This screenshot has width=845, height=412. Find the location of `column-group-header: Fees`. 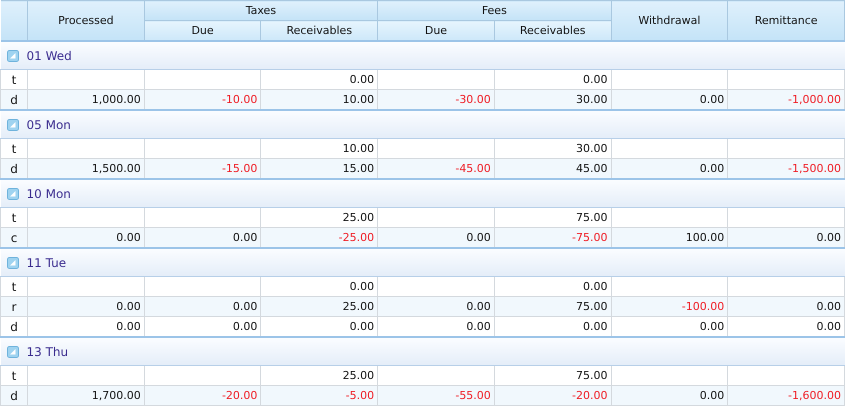

column-group-header: Fees is located at coordinates (495, 10).